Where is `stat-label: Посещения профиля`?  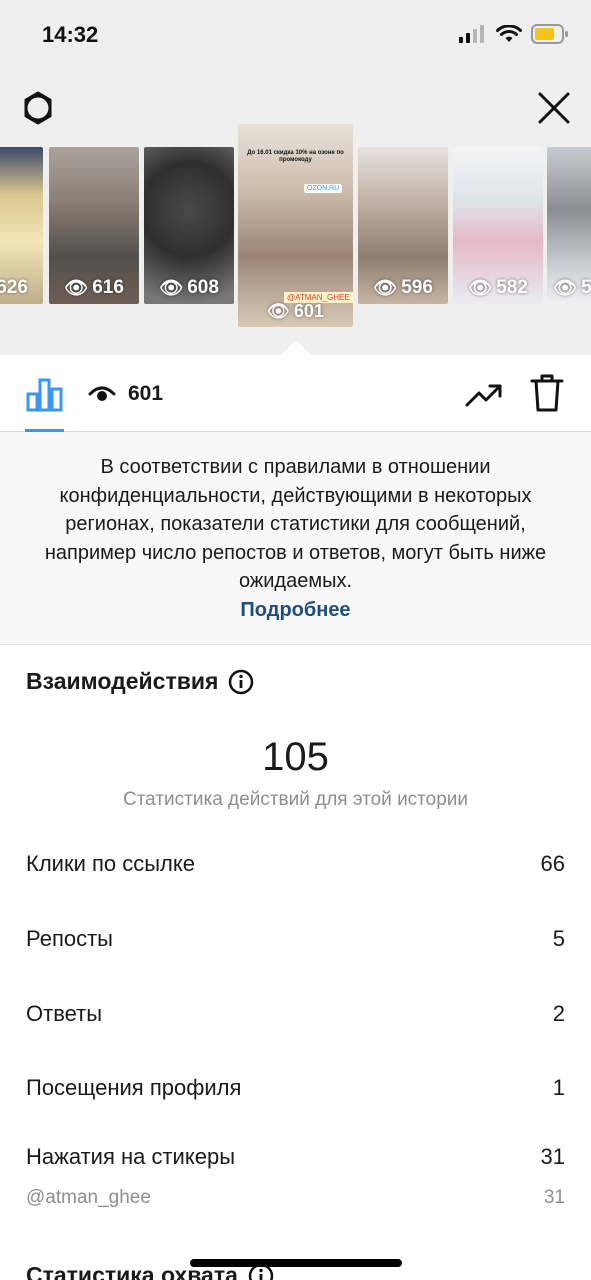
stat-label: Посещения профиля is located at coordinates (134, 1087).